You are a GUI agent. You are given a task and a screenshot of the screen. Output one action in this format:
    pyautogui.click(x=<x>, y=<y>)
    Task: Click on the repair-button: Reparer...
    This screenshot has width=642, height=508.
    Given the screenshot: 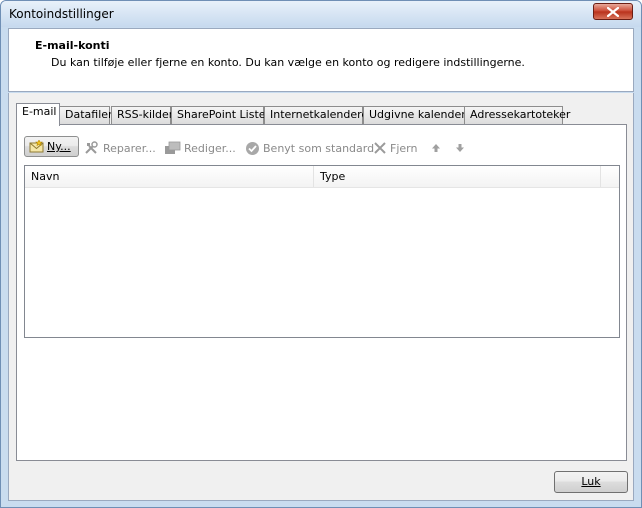 What is the action you would take?
    pyautogui.click(x=120, y=148)
    